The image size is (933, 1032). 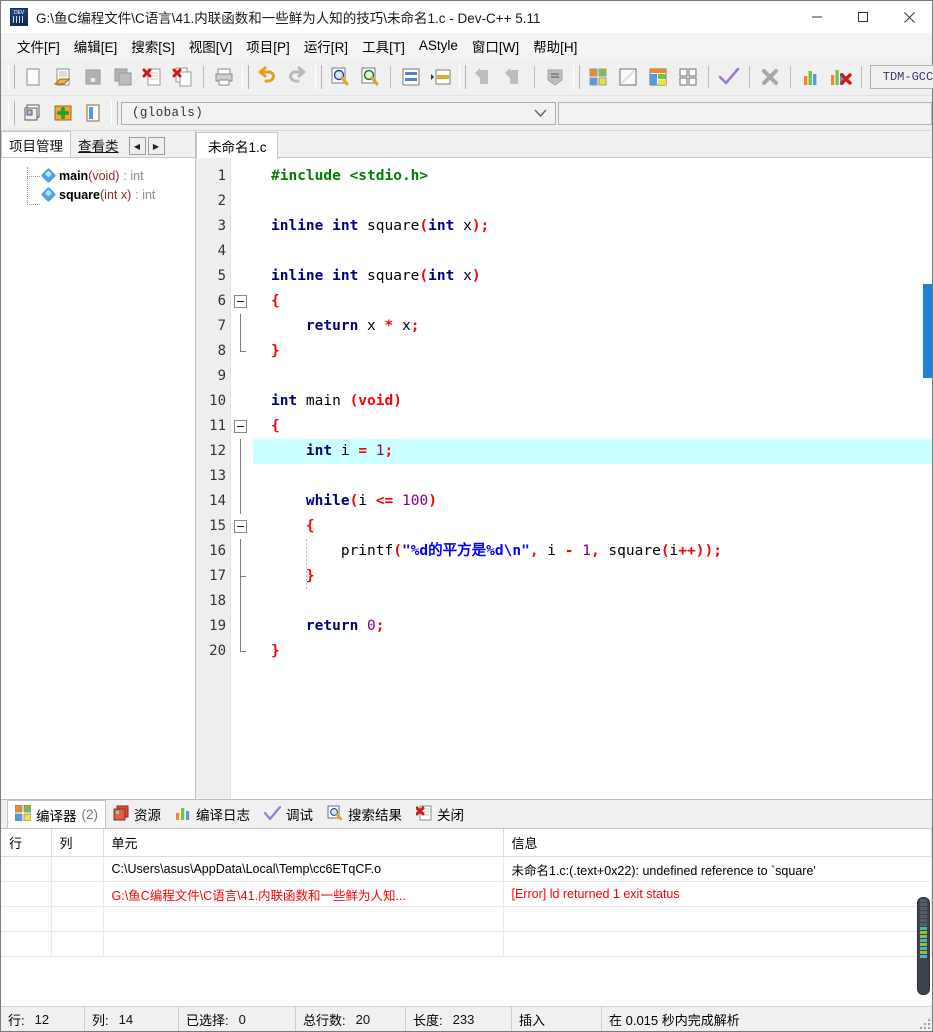 What do you see at coordinates (441, 77) in the screenshot?
I see `goto-function-icon` at bounding box center [441, 77].